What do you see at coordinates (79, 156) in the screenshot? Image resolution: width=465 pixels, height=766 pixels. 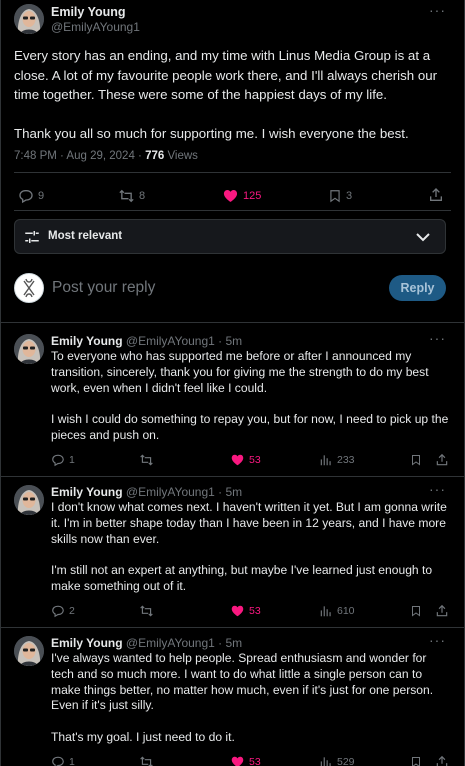 I see `post-timestamp: 7:48 PM · Aug 29, 2024 ·` at bounding box center [79, 156].